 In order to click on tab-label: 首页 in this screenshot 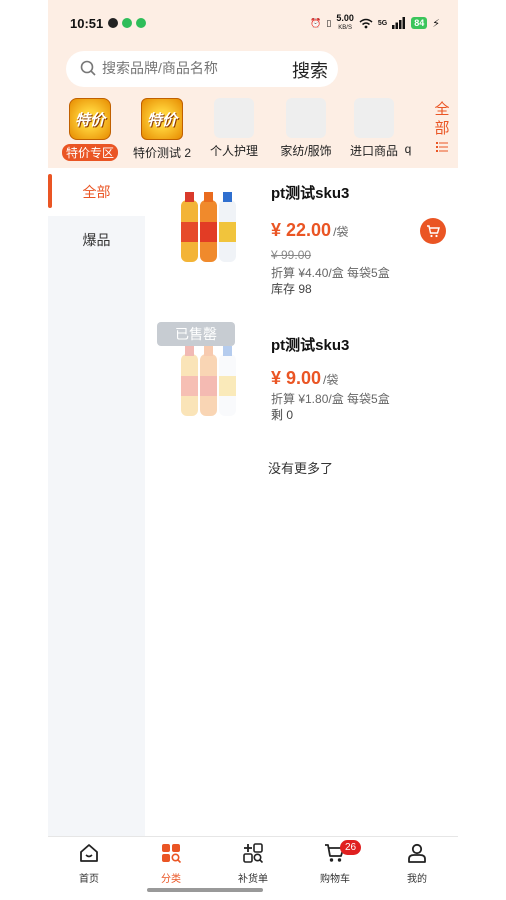, I will do `click(89, 879)`.